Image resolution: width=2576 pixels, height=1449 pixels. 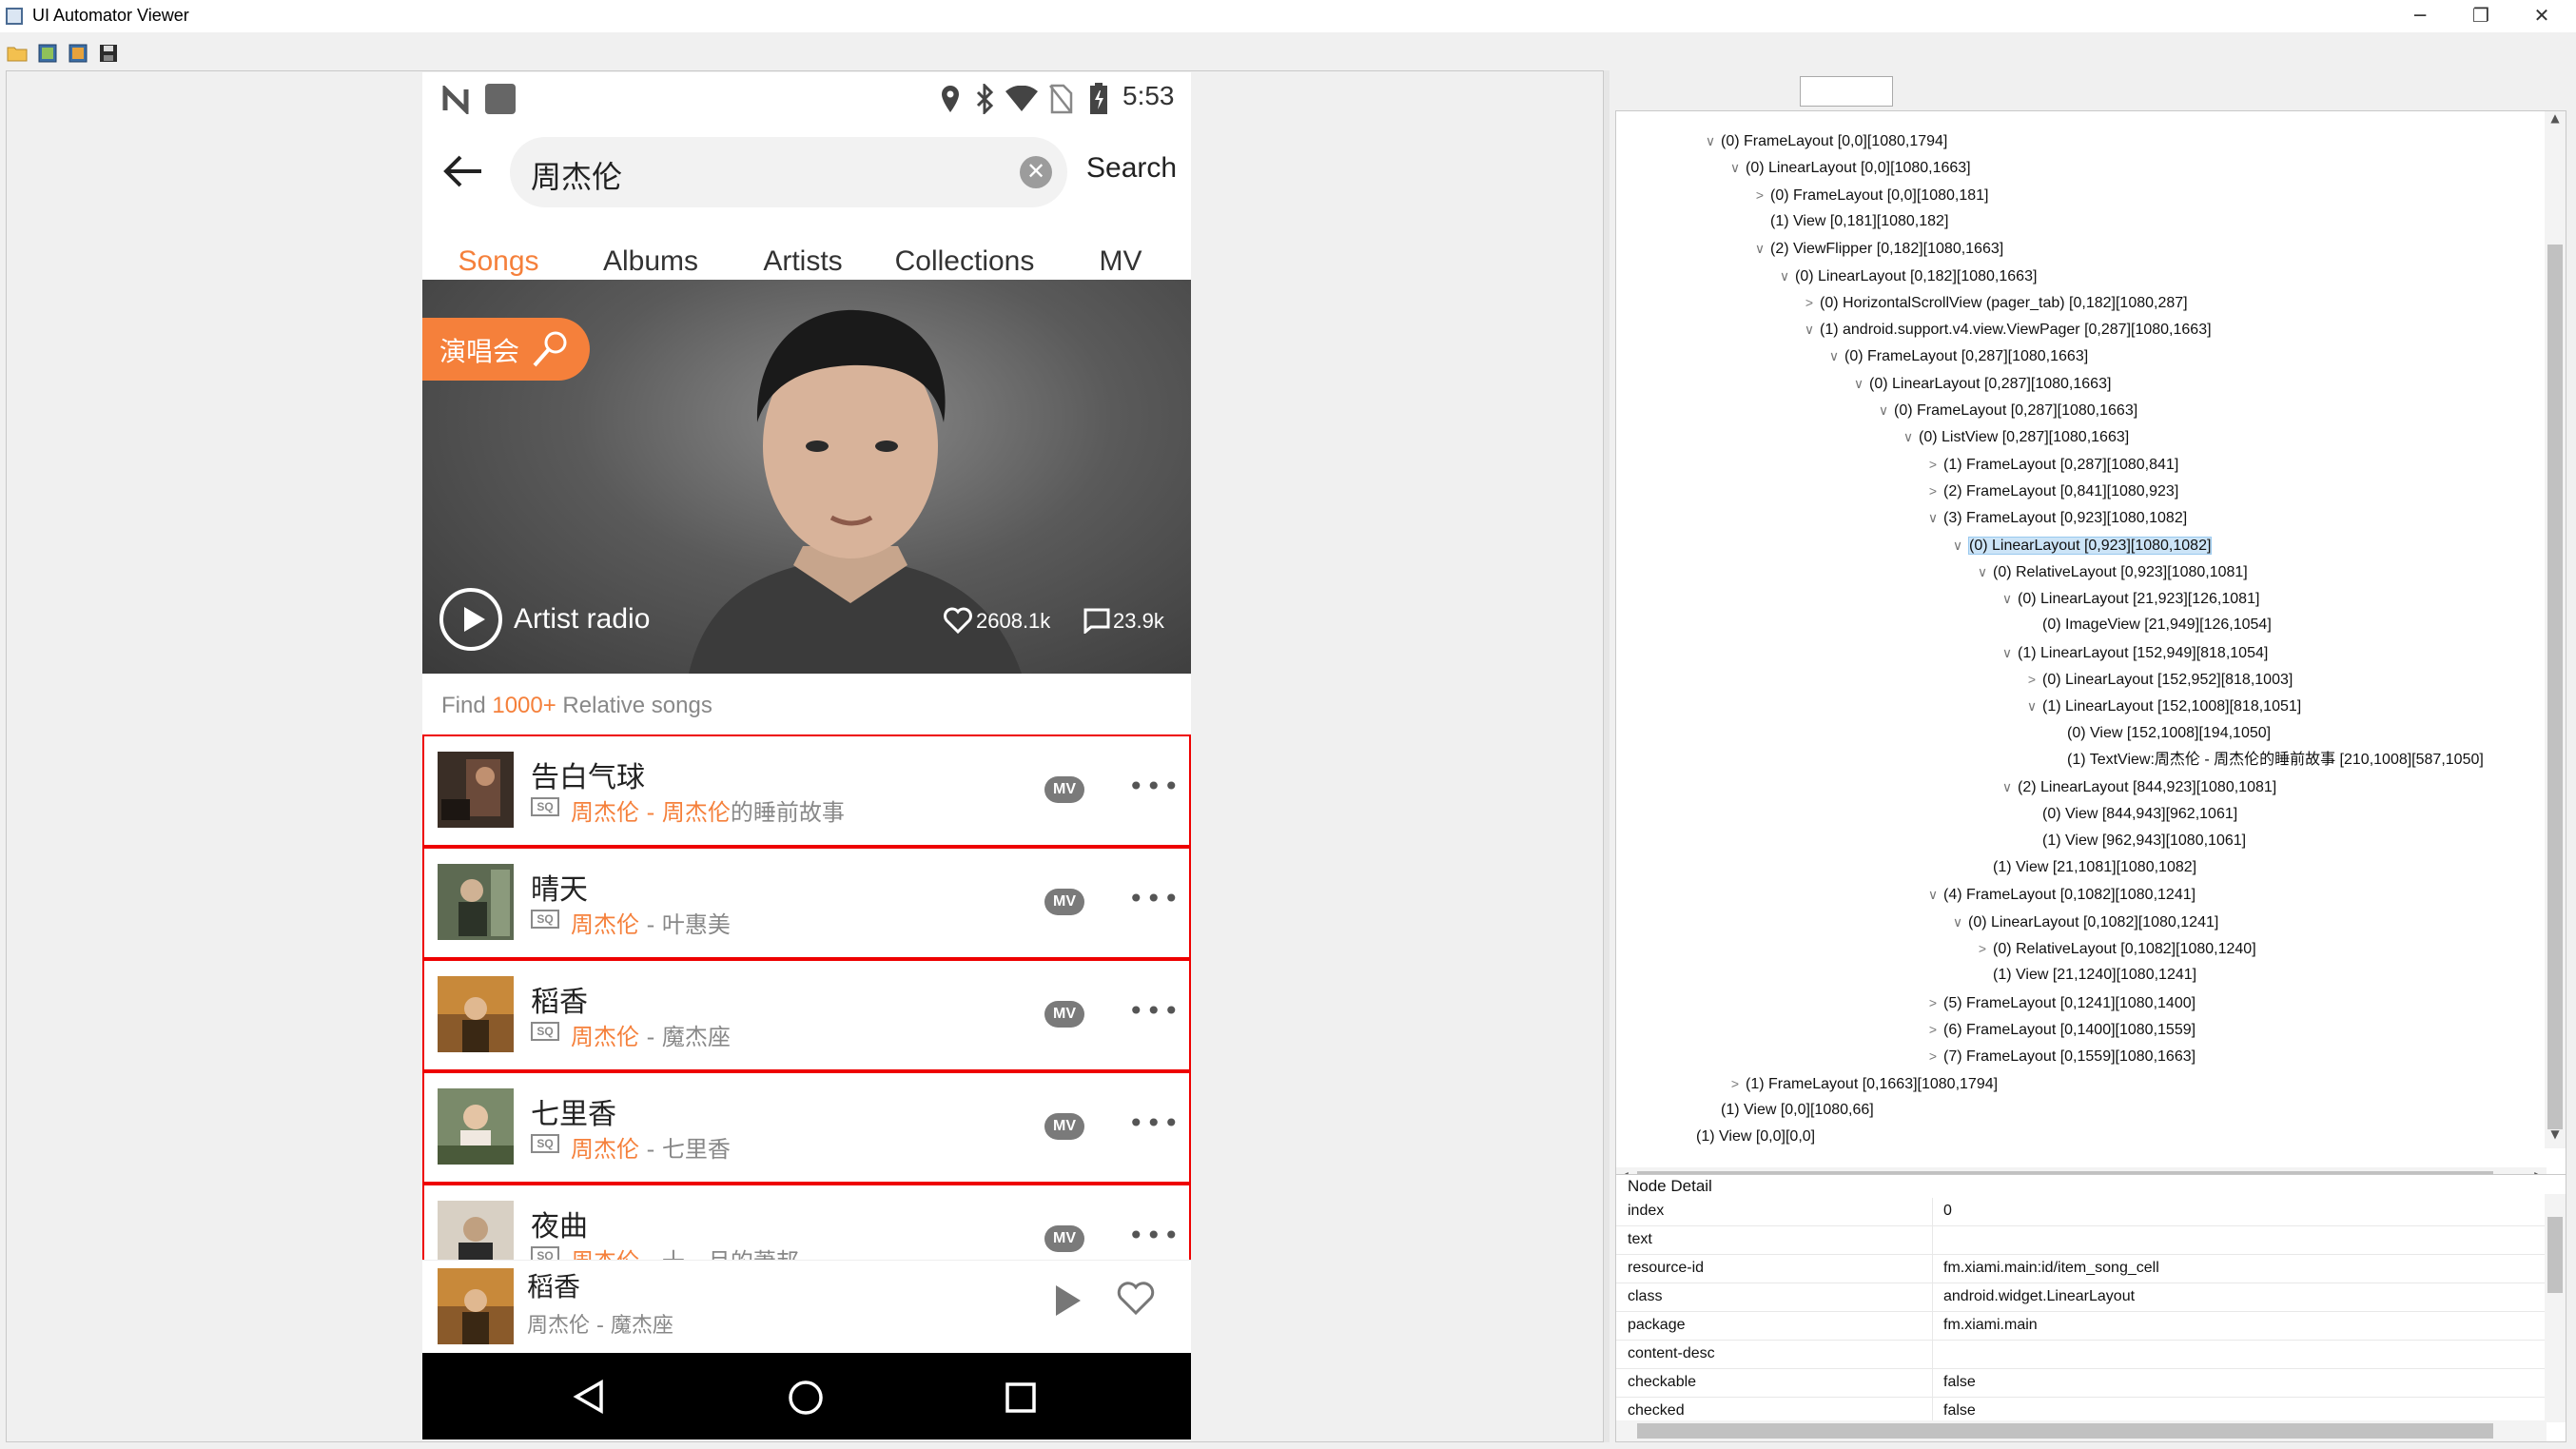 I want to click on tree-node: ∨ (0) ListView [0,287][1080,1663], so click(x=2013, y=436).